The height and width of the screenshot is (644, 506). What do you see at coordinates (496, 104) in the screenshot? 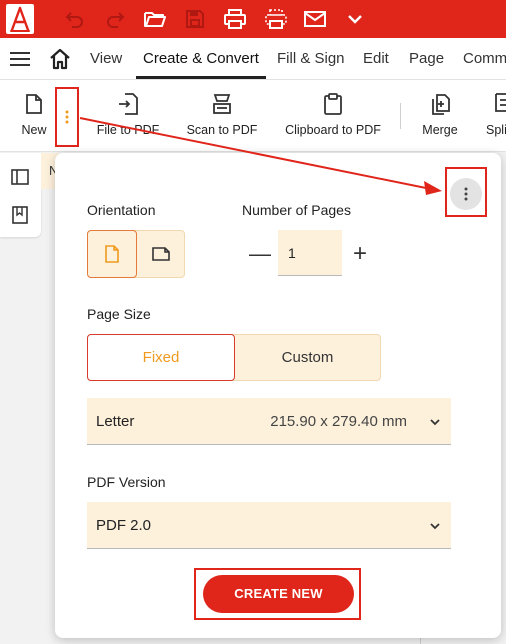
I see `split-icon` at bounding box center [496, 104].